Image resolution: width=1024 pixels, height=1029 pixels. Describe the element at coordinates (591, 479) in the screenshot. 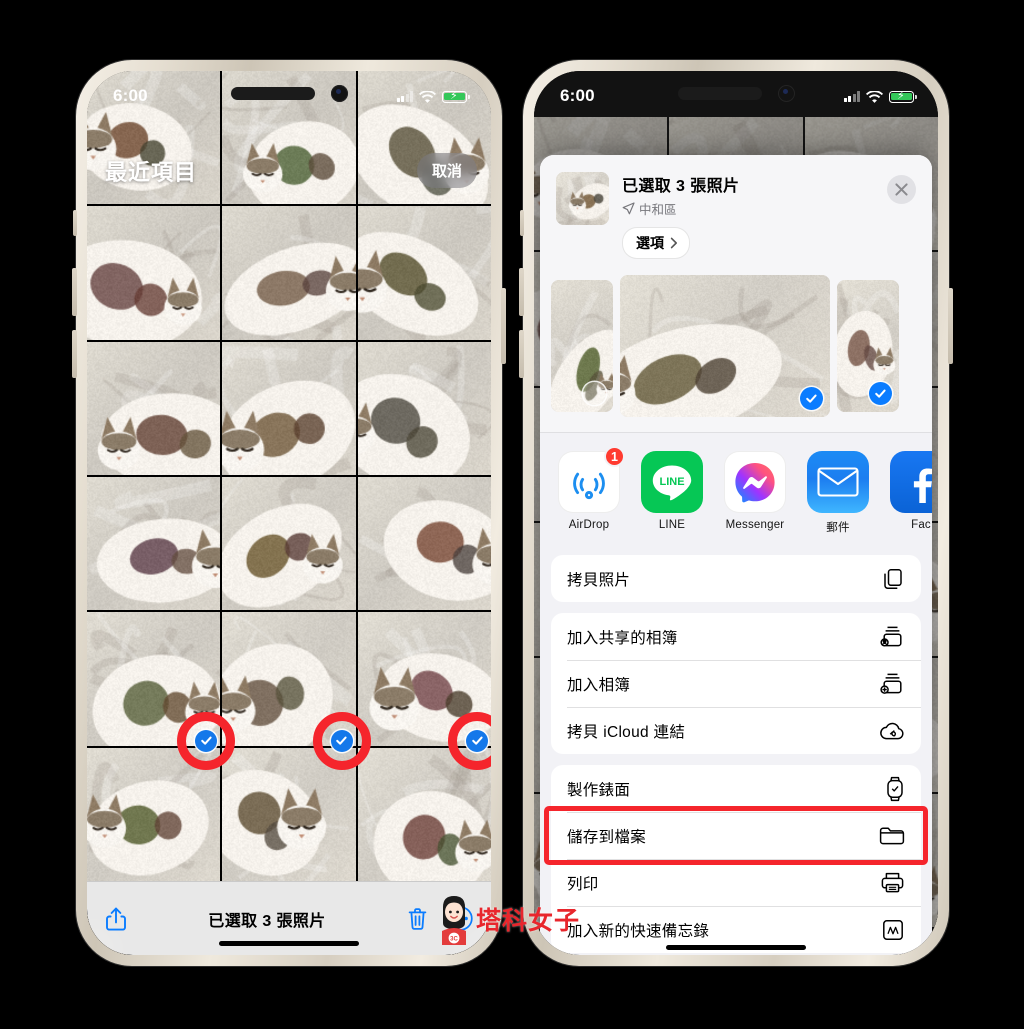

I see `airdrop-icon: 1` at that location.